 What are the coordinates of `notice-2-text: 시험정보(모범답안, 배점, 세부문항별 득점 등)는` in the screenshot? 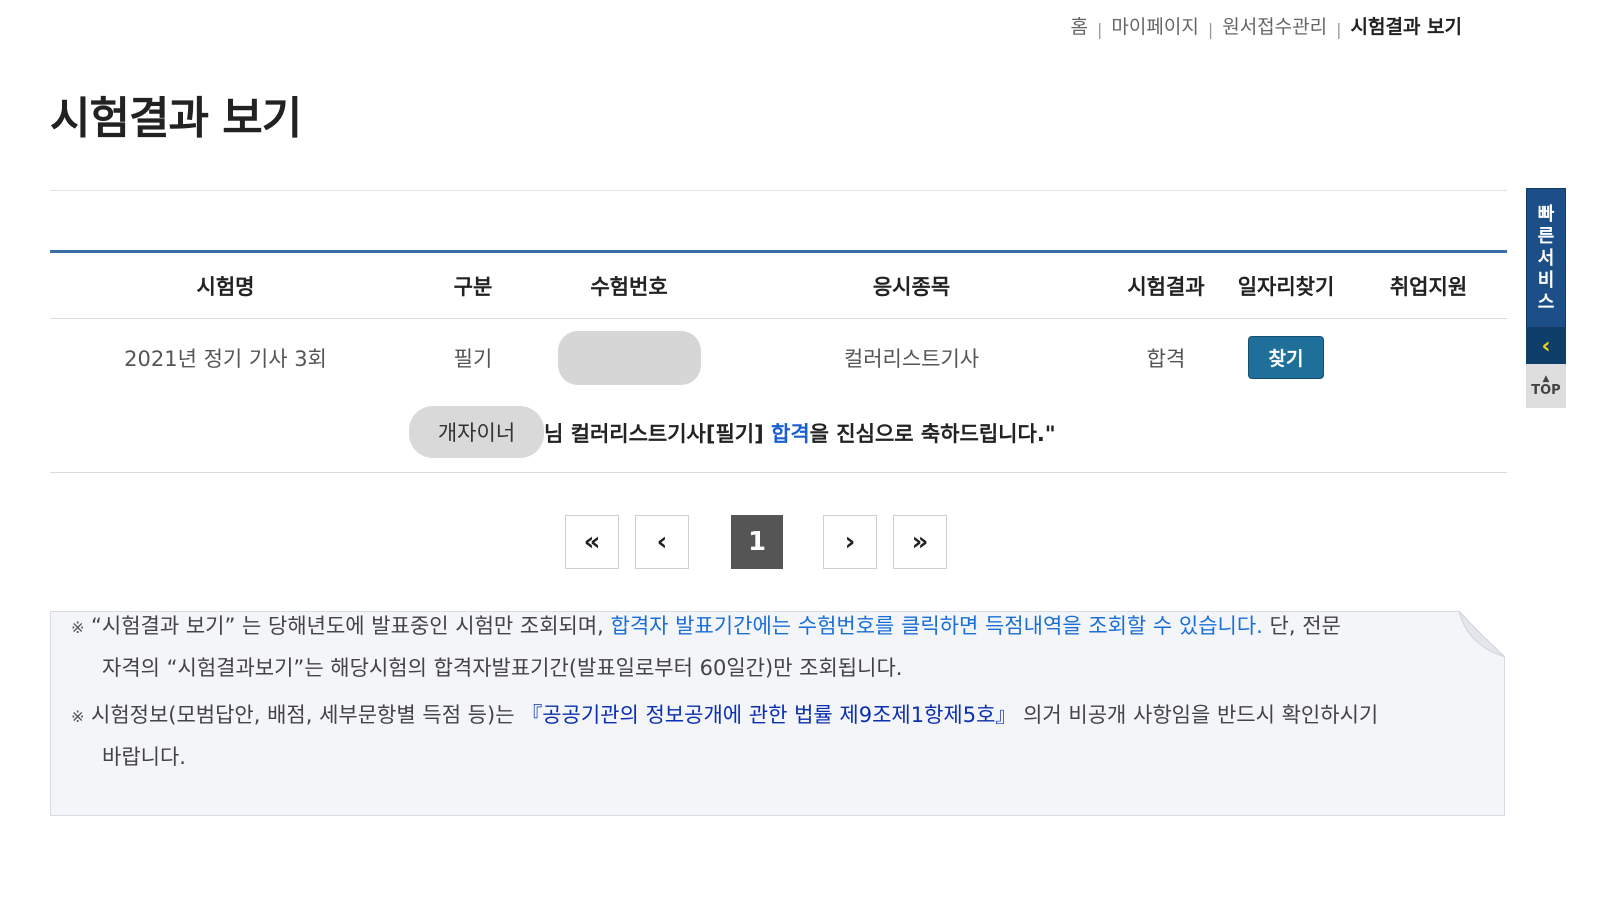 It's located at (306, 715).